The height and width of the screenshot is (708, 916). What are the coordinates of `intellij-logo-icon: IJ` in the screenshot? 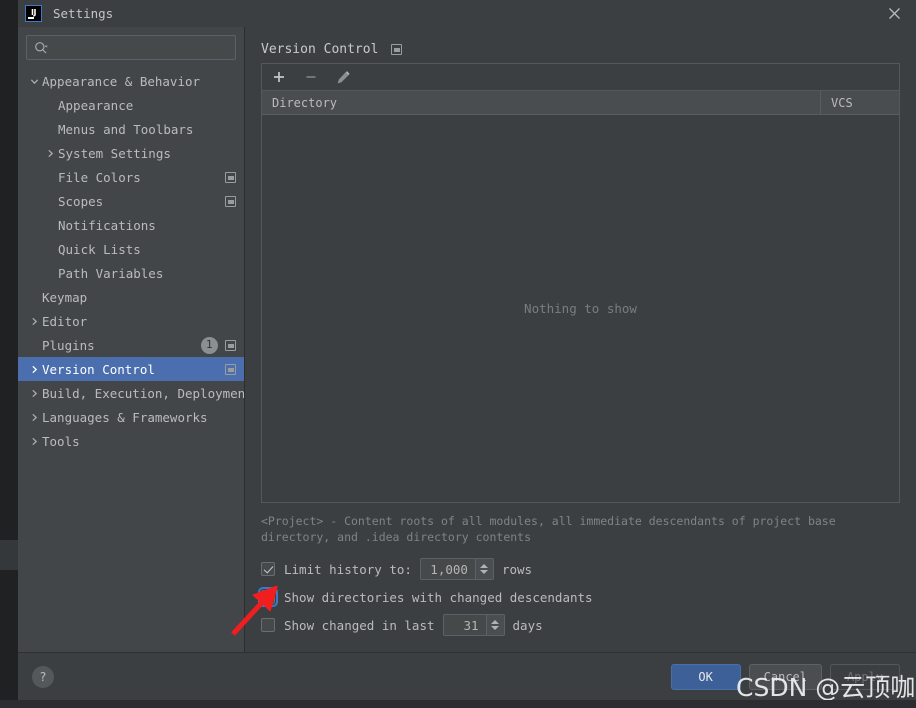 It's located at (33, 13).